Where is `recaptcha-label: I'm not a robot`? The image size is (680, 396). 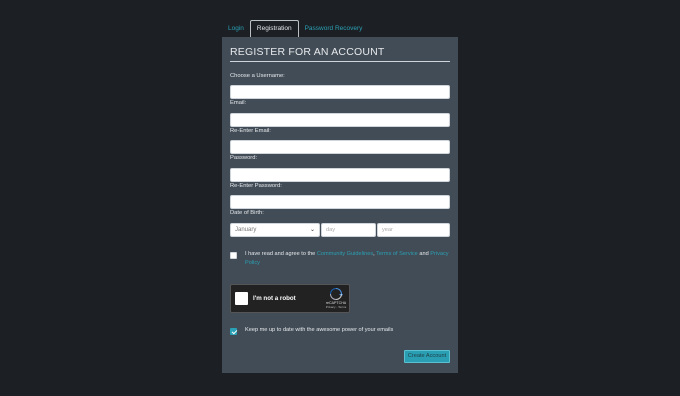
recaptcha-label: I'm not a robot is located at coordinates (274, 298).